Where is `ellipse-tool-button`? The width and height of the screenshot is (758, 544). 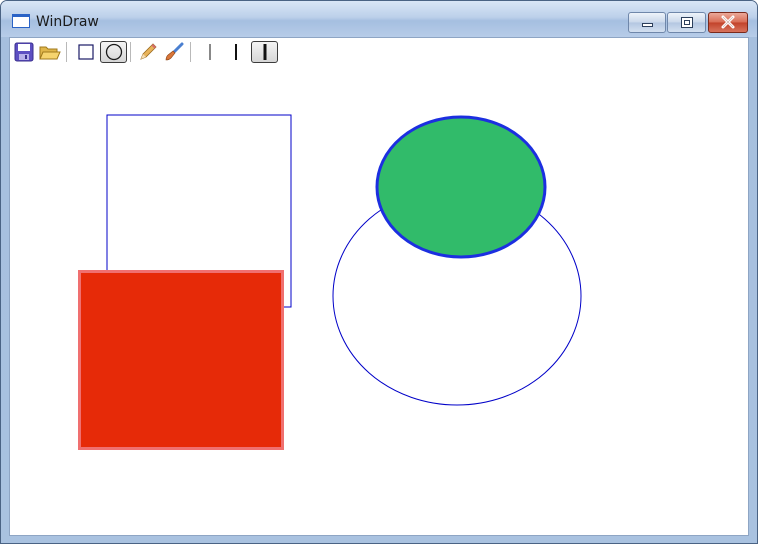
ellipse-tool-button is located at coordinates (113, 52).